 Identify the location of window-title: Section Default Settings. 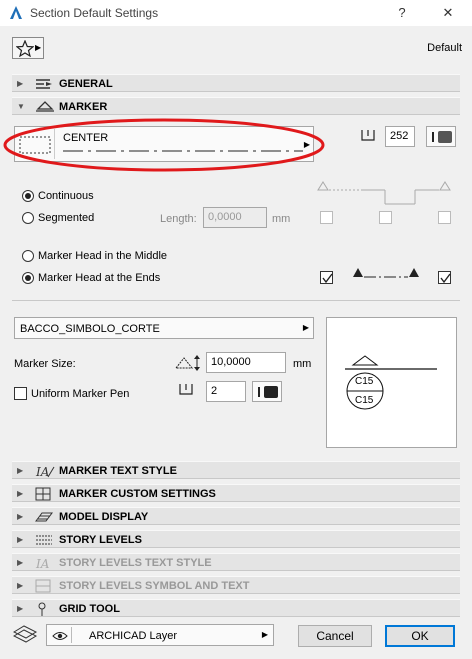
(94, 13).